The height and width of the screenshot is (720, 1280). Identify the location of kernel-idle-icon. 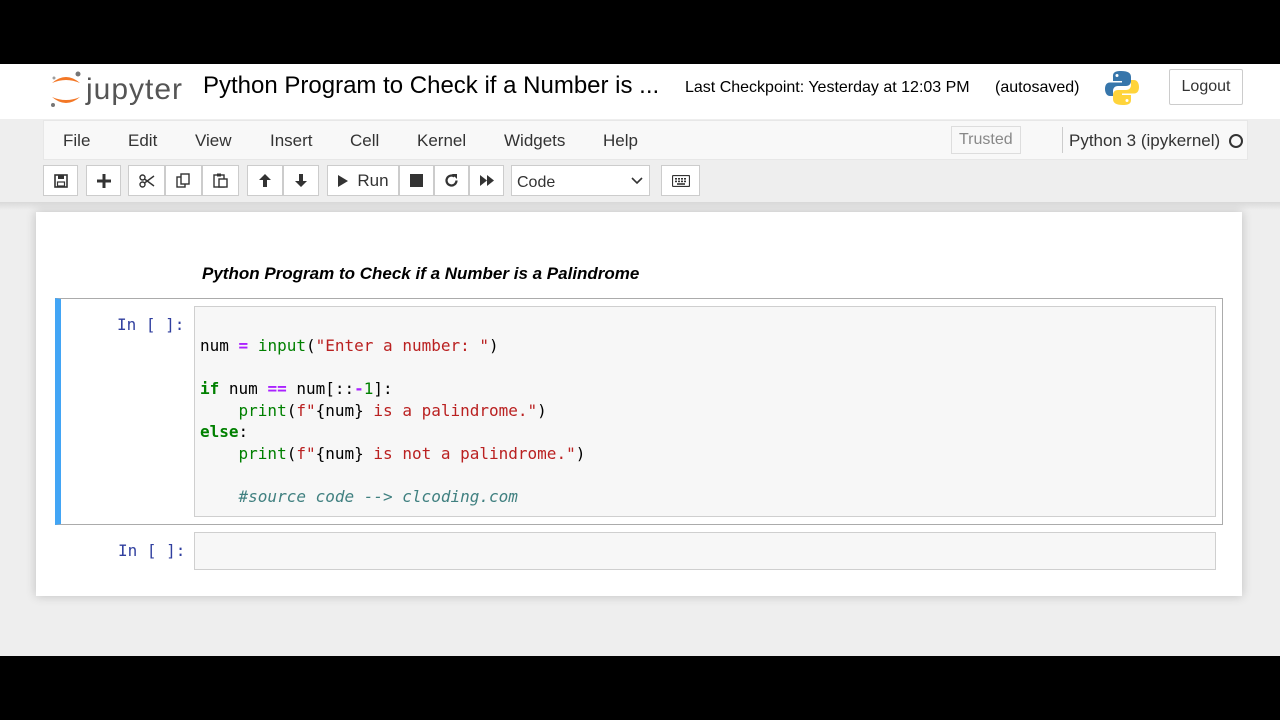
(1236, 141).